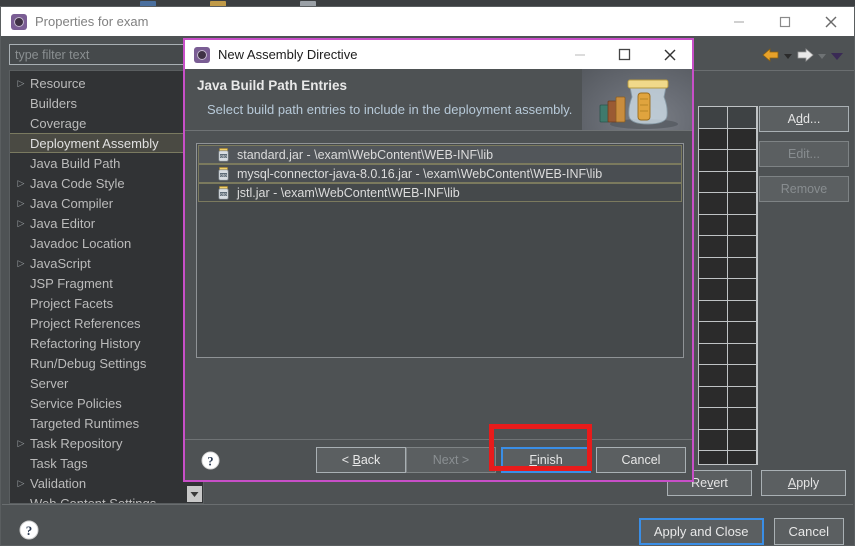 The image size is (855, 546). Describe the element at coordinates (106, 83) in the screenshot. I see `sidebar-item-resource: ▷ Resource` at that location.